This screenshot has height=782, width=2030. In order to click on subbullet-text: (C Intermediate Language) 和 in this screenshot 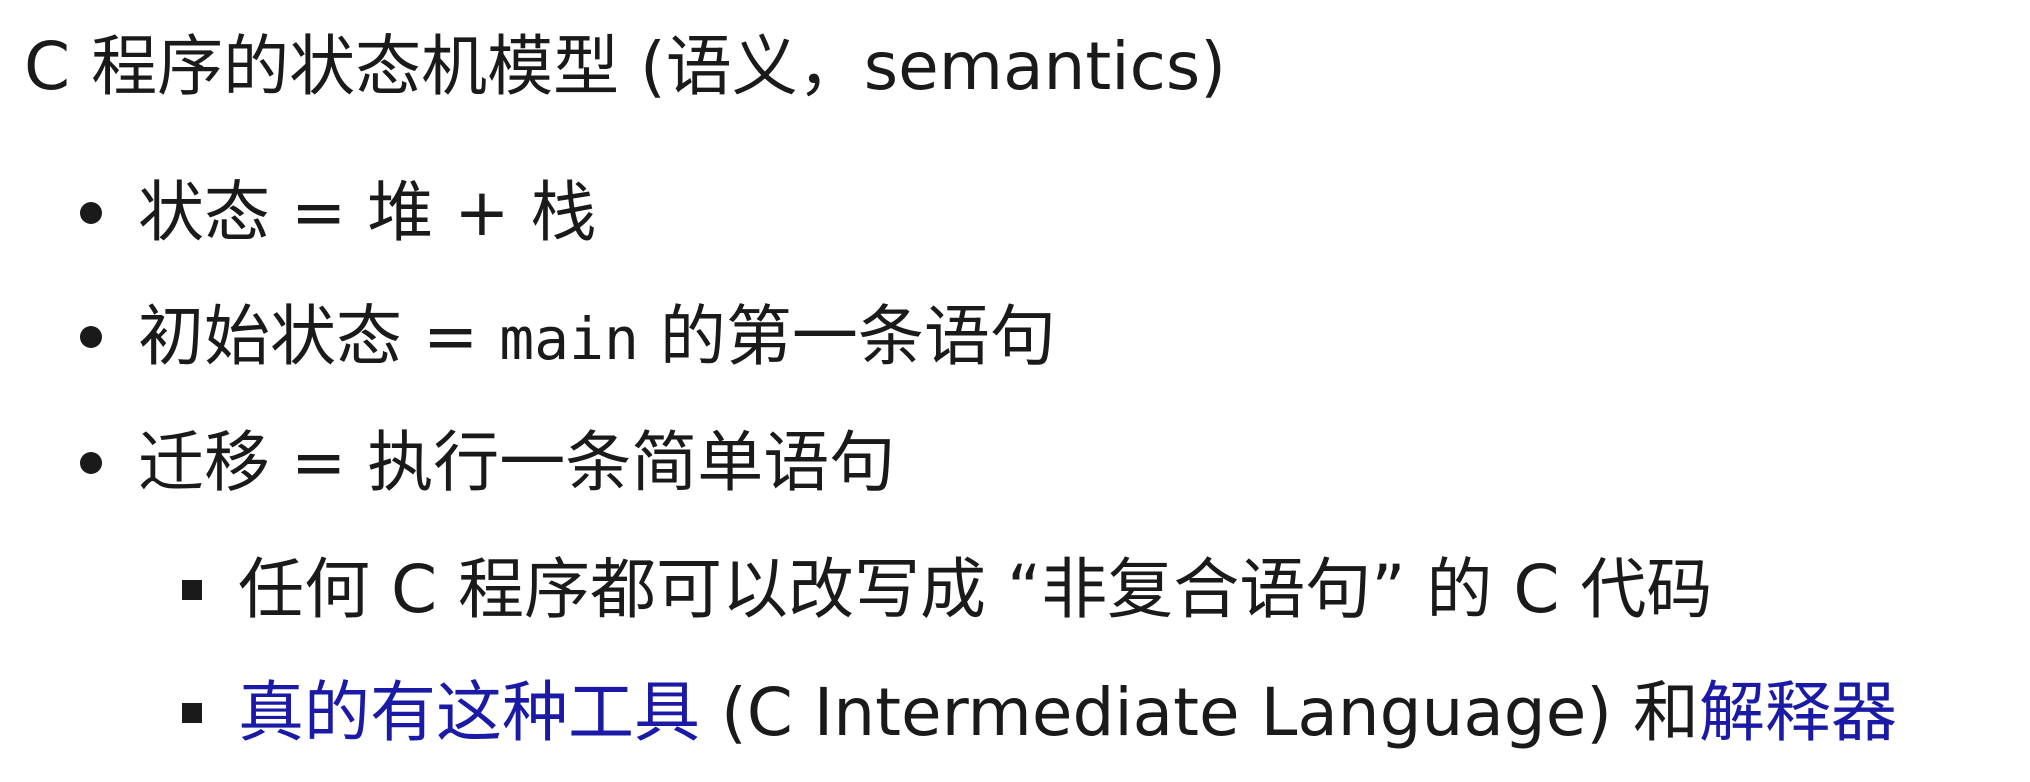, I will do `click(1200, 712)`.